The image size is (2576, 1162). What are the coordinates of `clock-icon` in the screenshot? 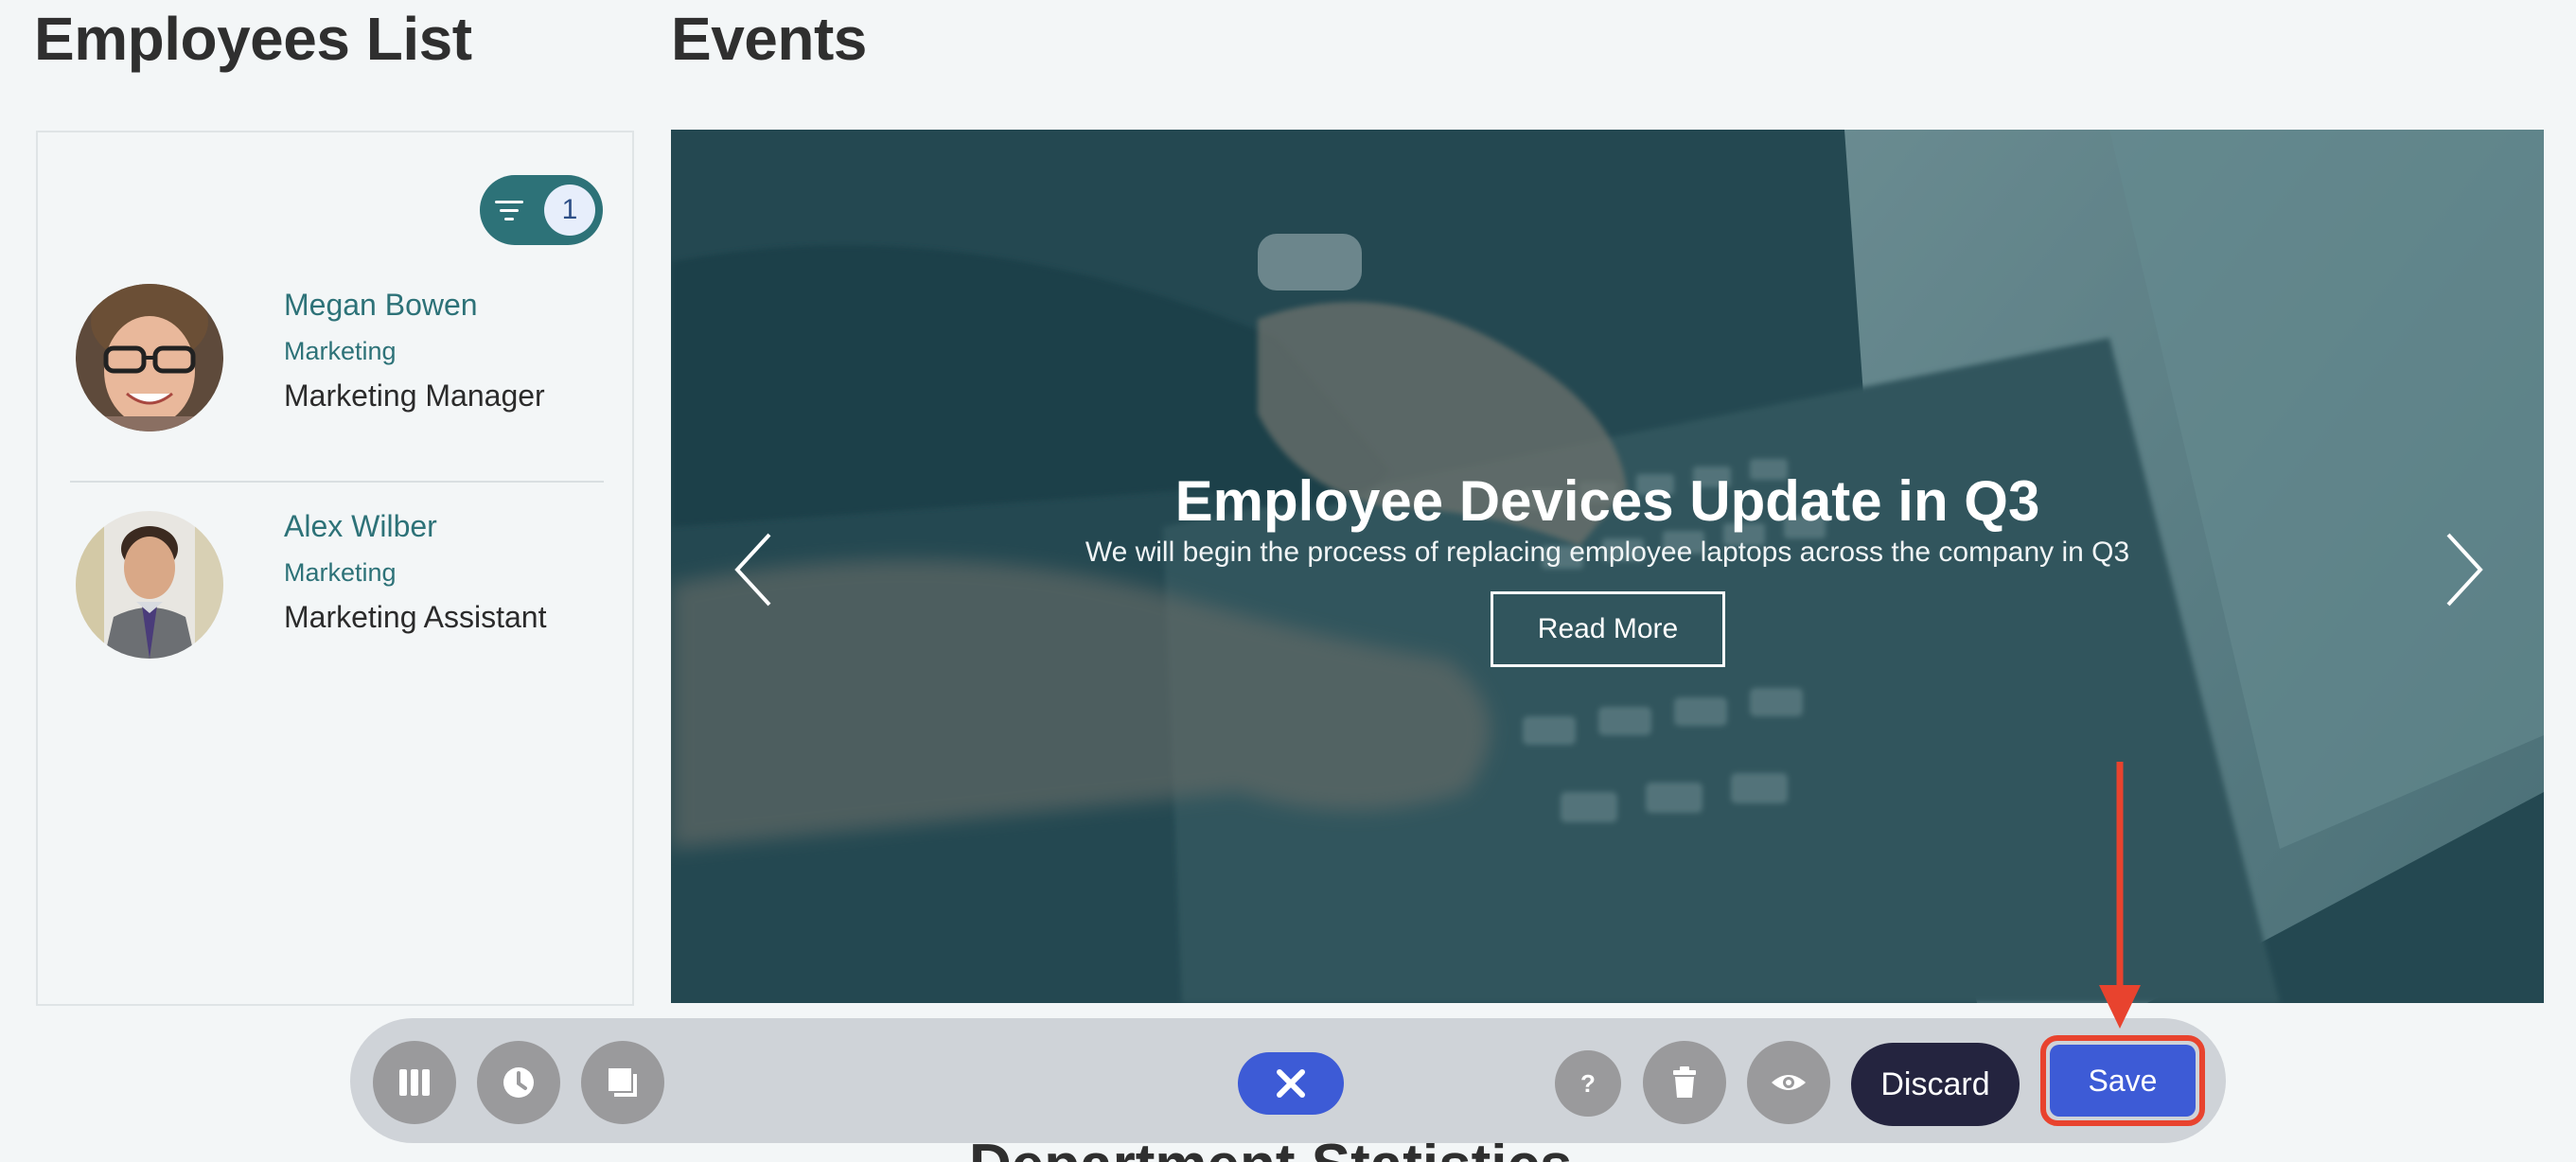 It's located at (518, 1082).